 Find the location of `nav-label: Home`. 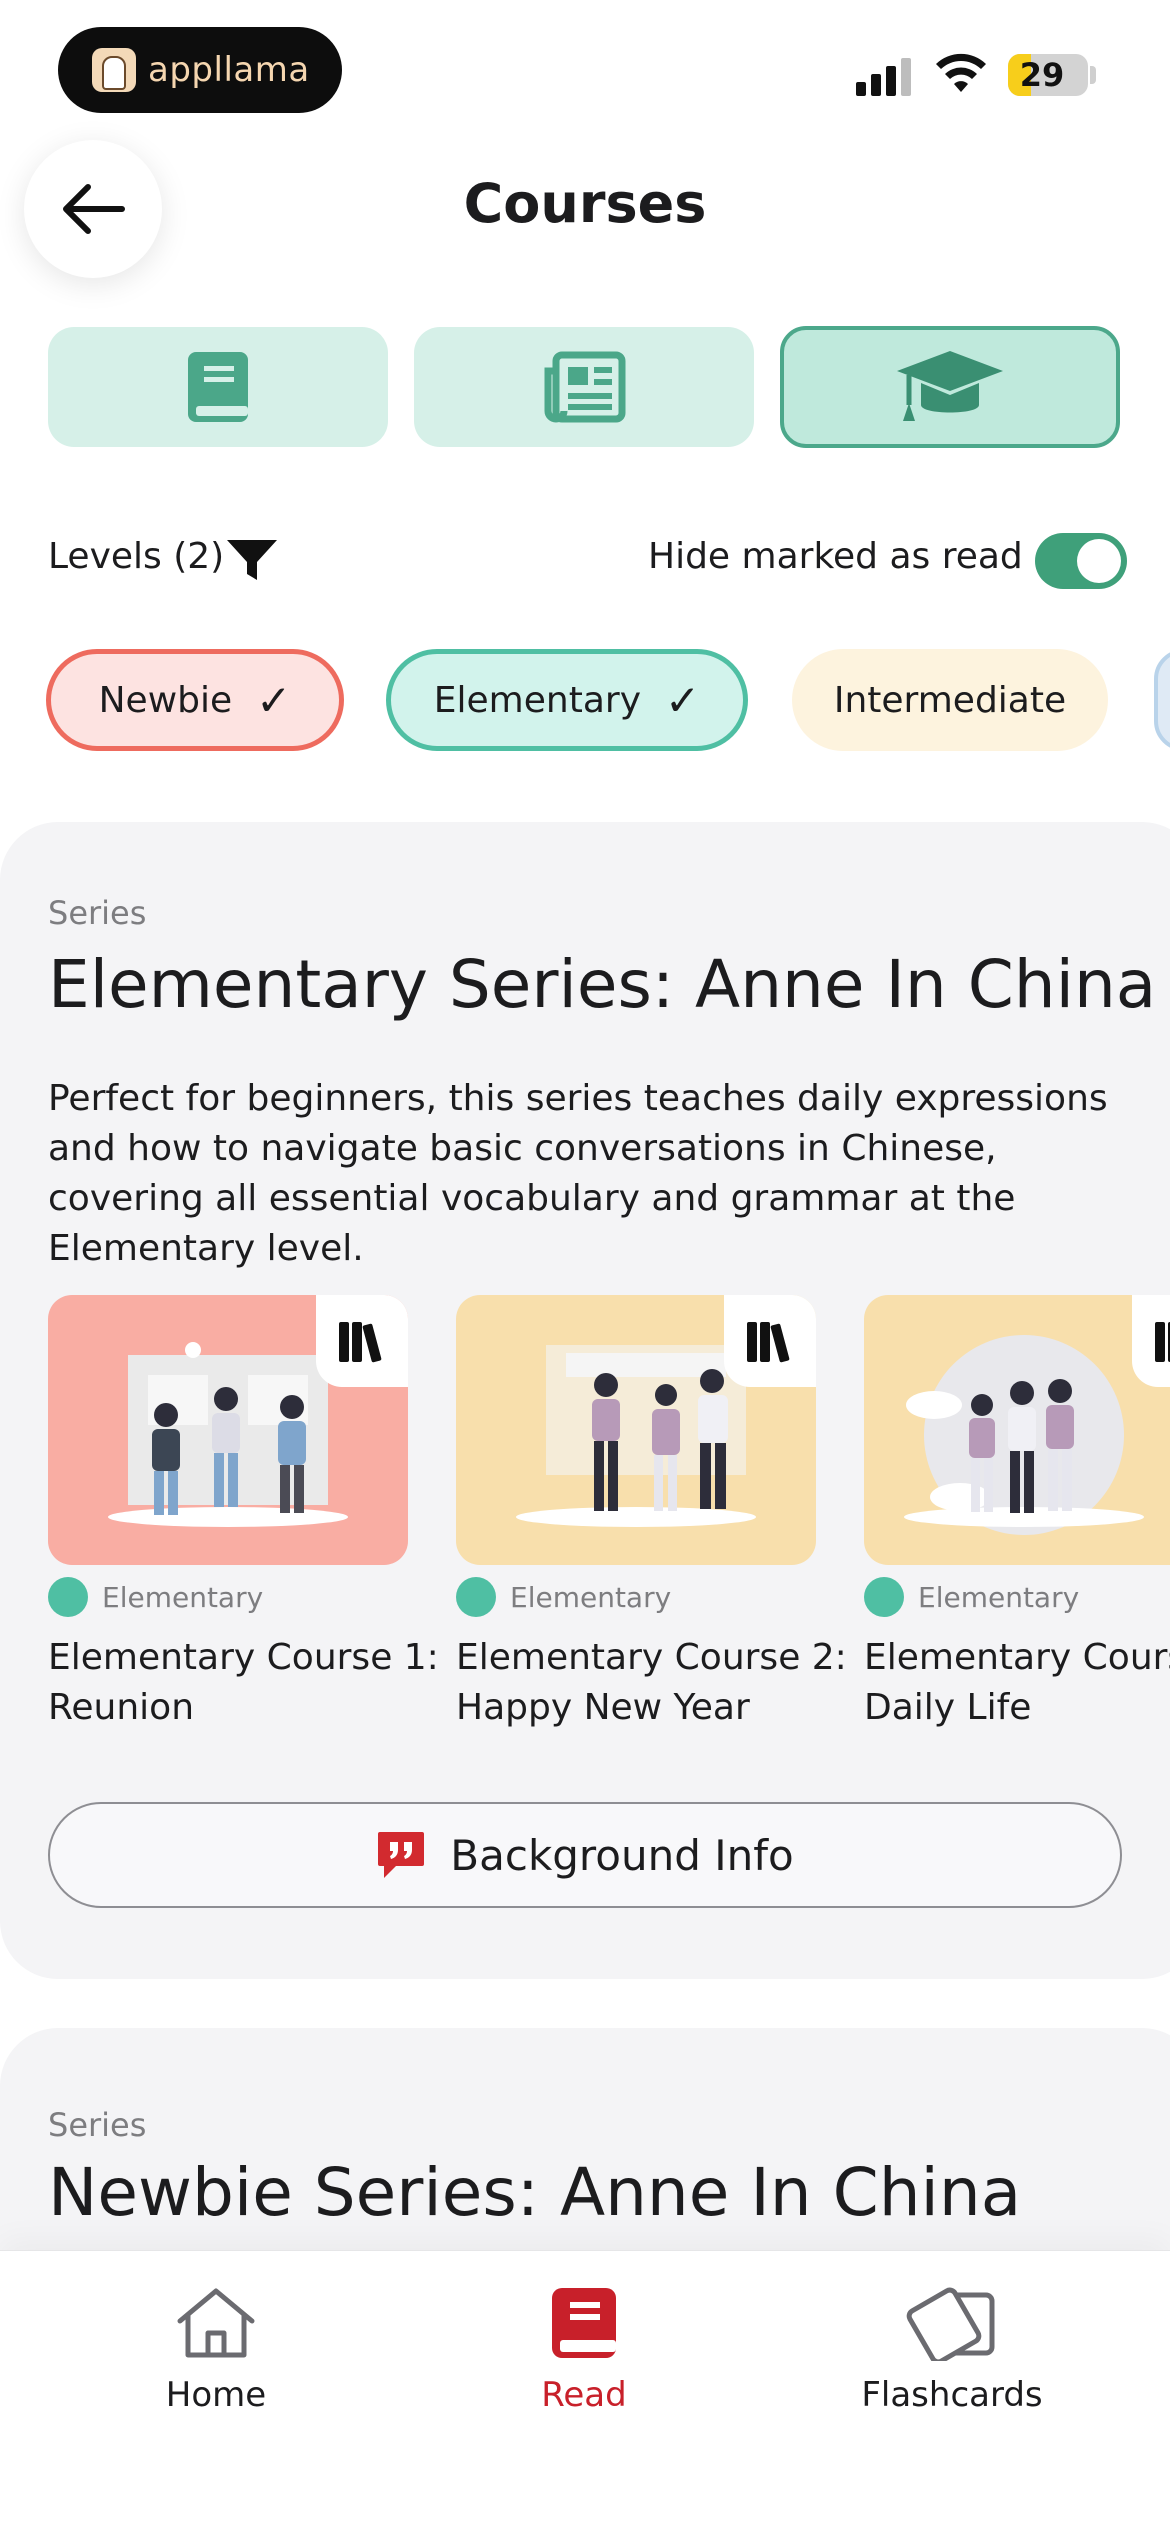

nav-label: Home is located at coordinates (216, 2395).